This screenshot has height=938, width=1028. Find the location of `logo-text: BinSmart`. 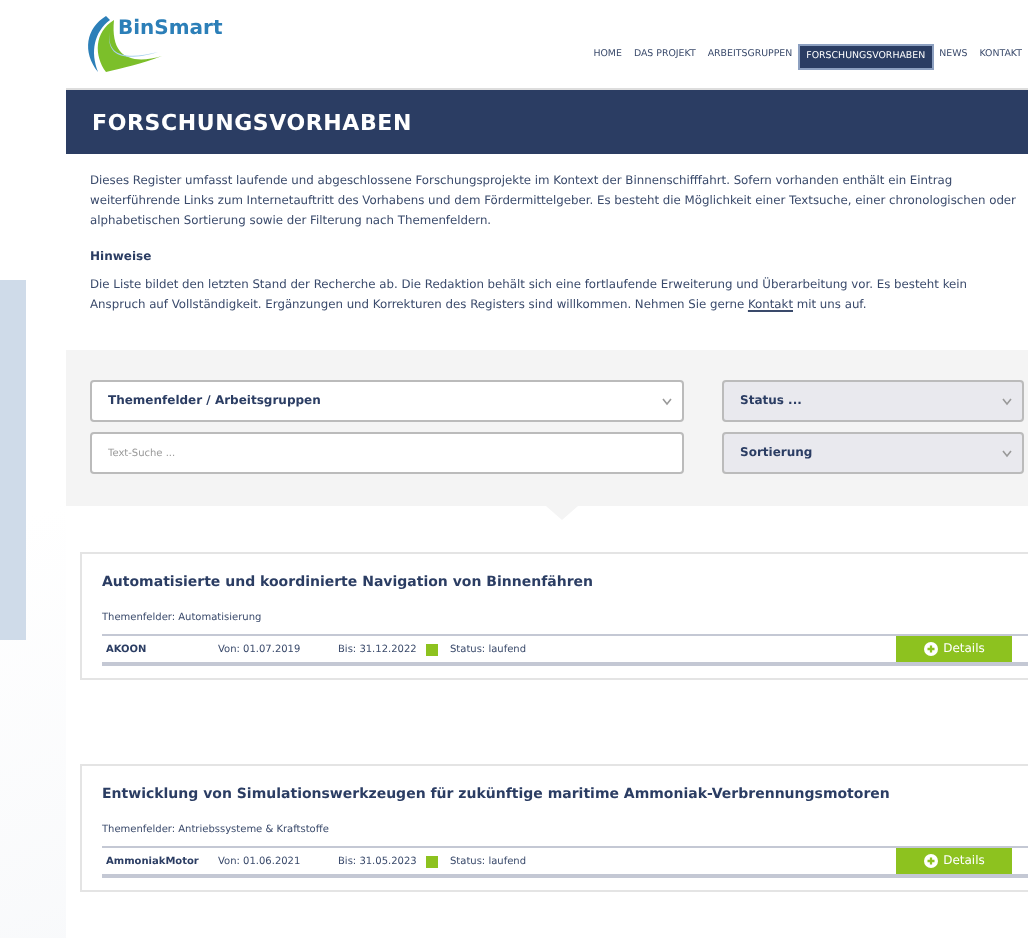

logo-text: BinSmart is located at coordinates (170, 29).